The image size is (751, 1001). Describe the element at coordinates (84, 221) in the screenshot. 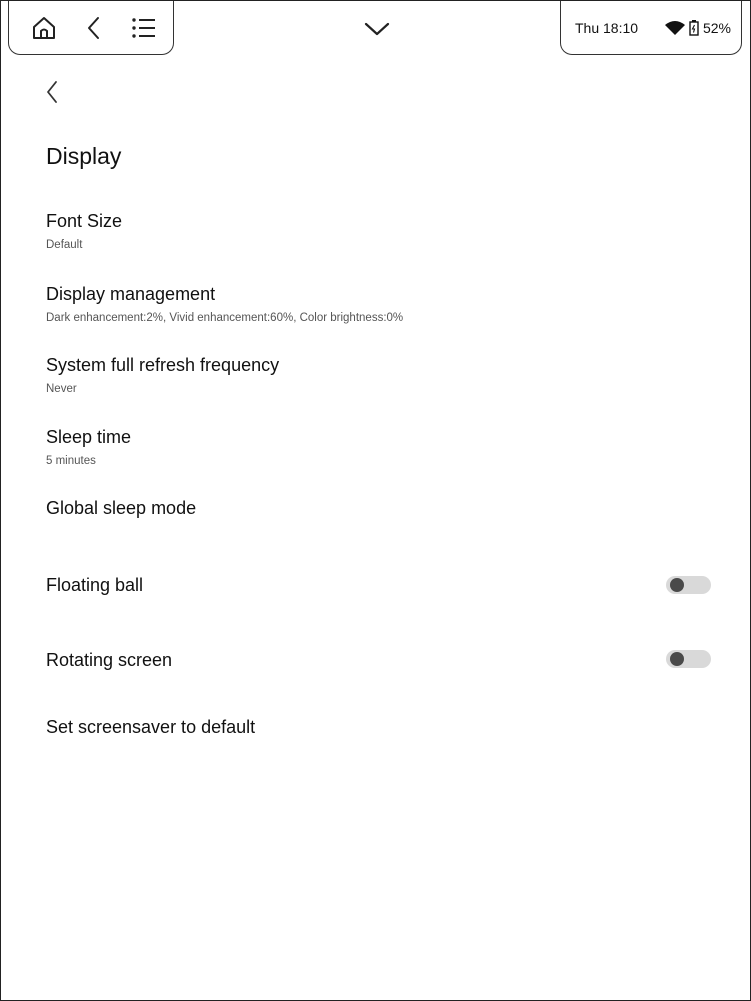

I see `setting-label: Font Size` at that location.